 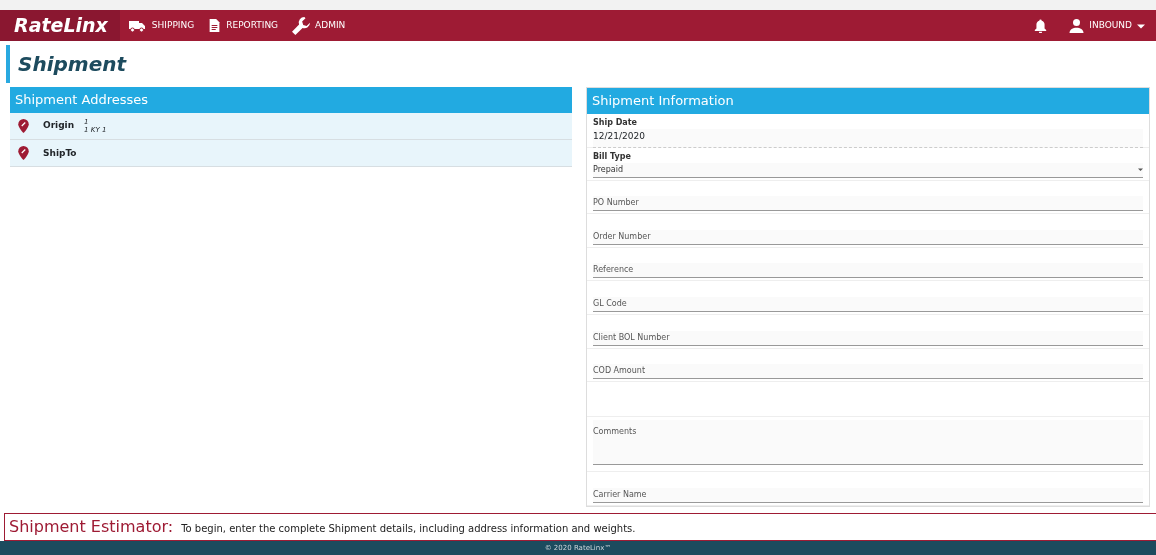 What do you see at coordinates (868, 443) in the screenshot?
I see `comments-field: Comments` at bounding box center [868, 443].